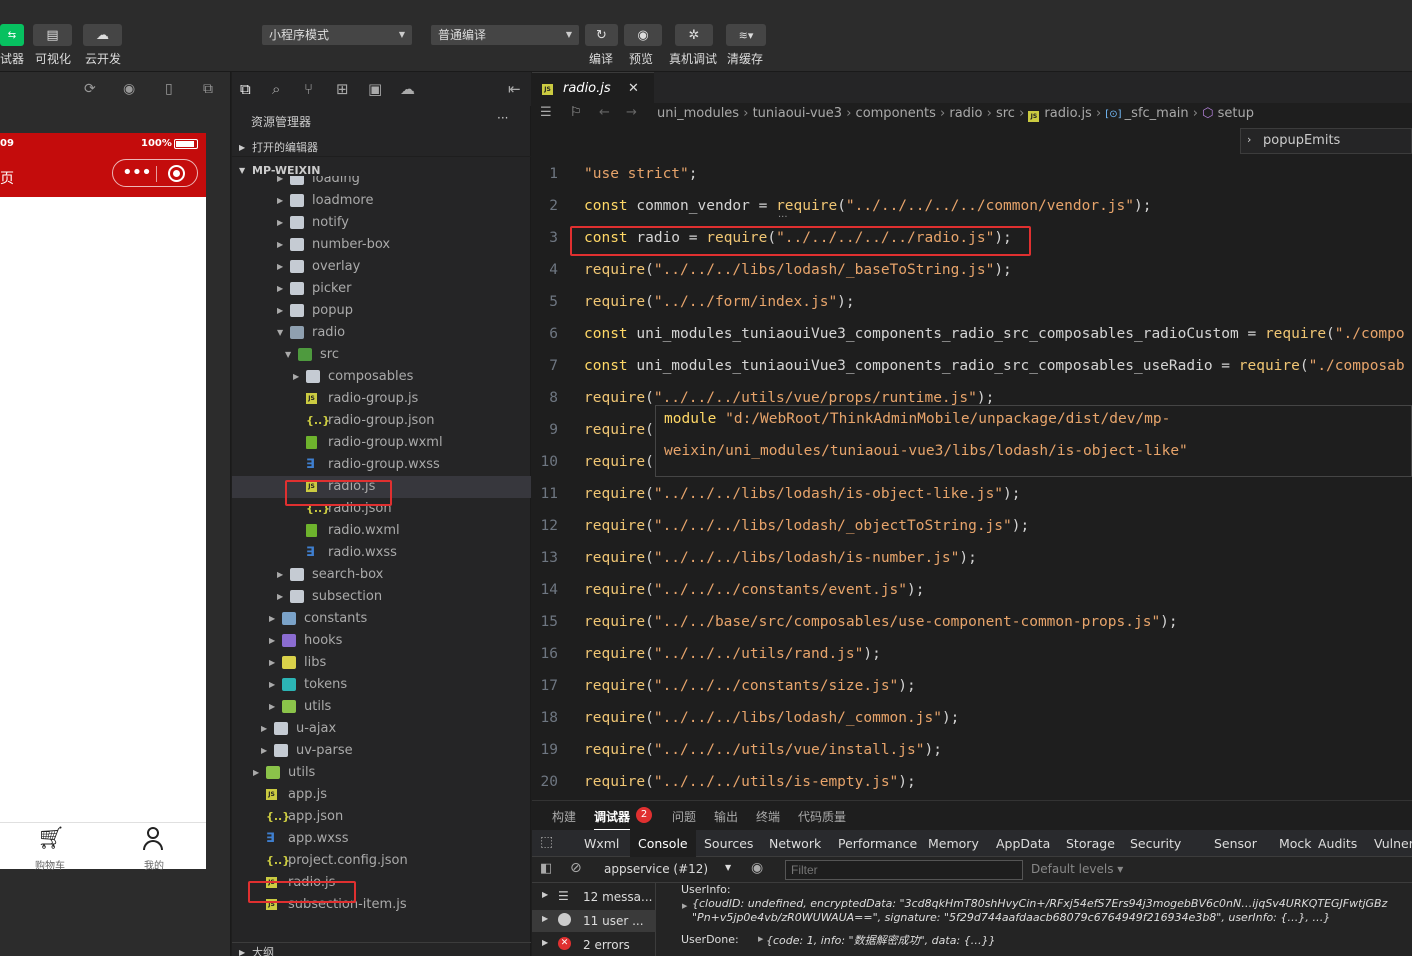 The height and width of the screenshot is (956, 1412). I want to click on files-icon: ⧉, so click(245, 89).